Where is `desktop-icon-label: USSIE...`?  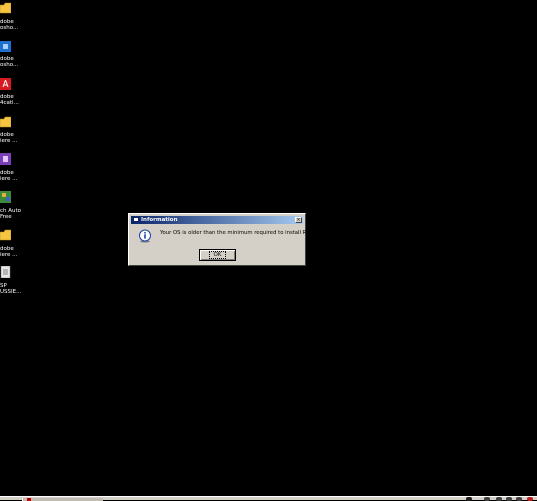
desktop-icon-label: USSIE... is located at coordinates (11, 292).